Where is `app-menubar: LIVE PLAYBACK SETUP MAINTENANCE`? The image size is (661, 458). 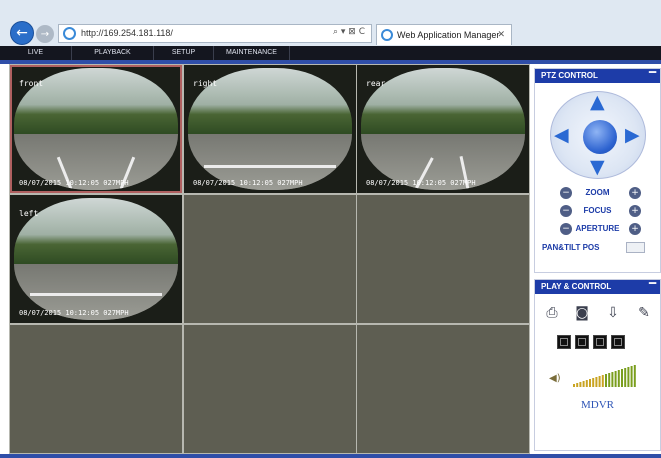
app-menubar: LIVE PLAYBACK SETUP MAINTENANCE is located at coordinates (330, 53).